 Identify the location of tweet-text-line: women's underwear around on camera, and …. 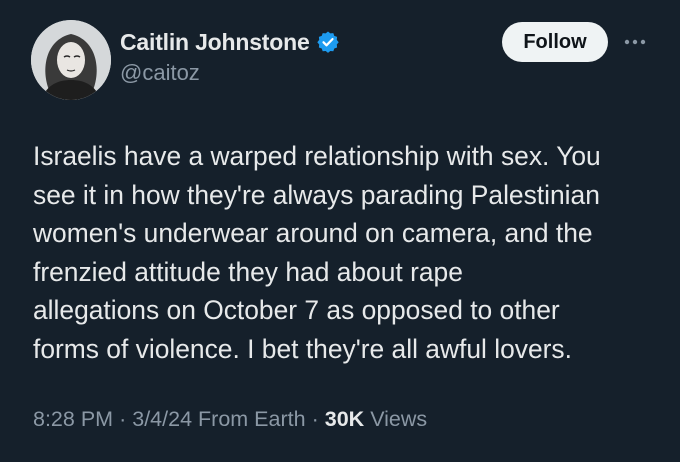
(313, 233).